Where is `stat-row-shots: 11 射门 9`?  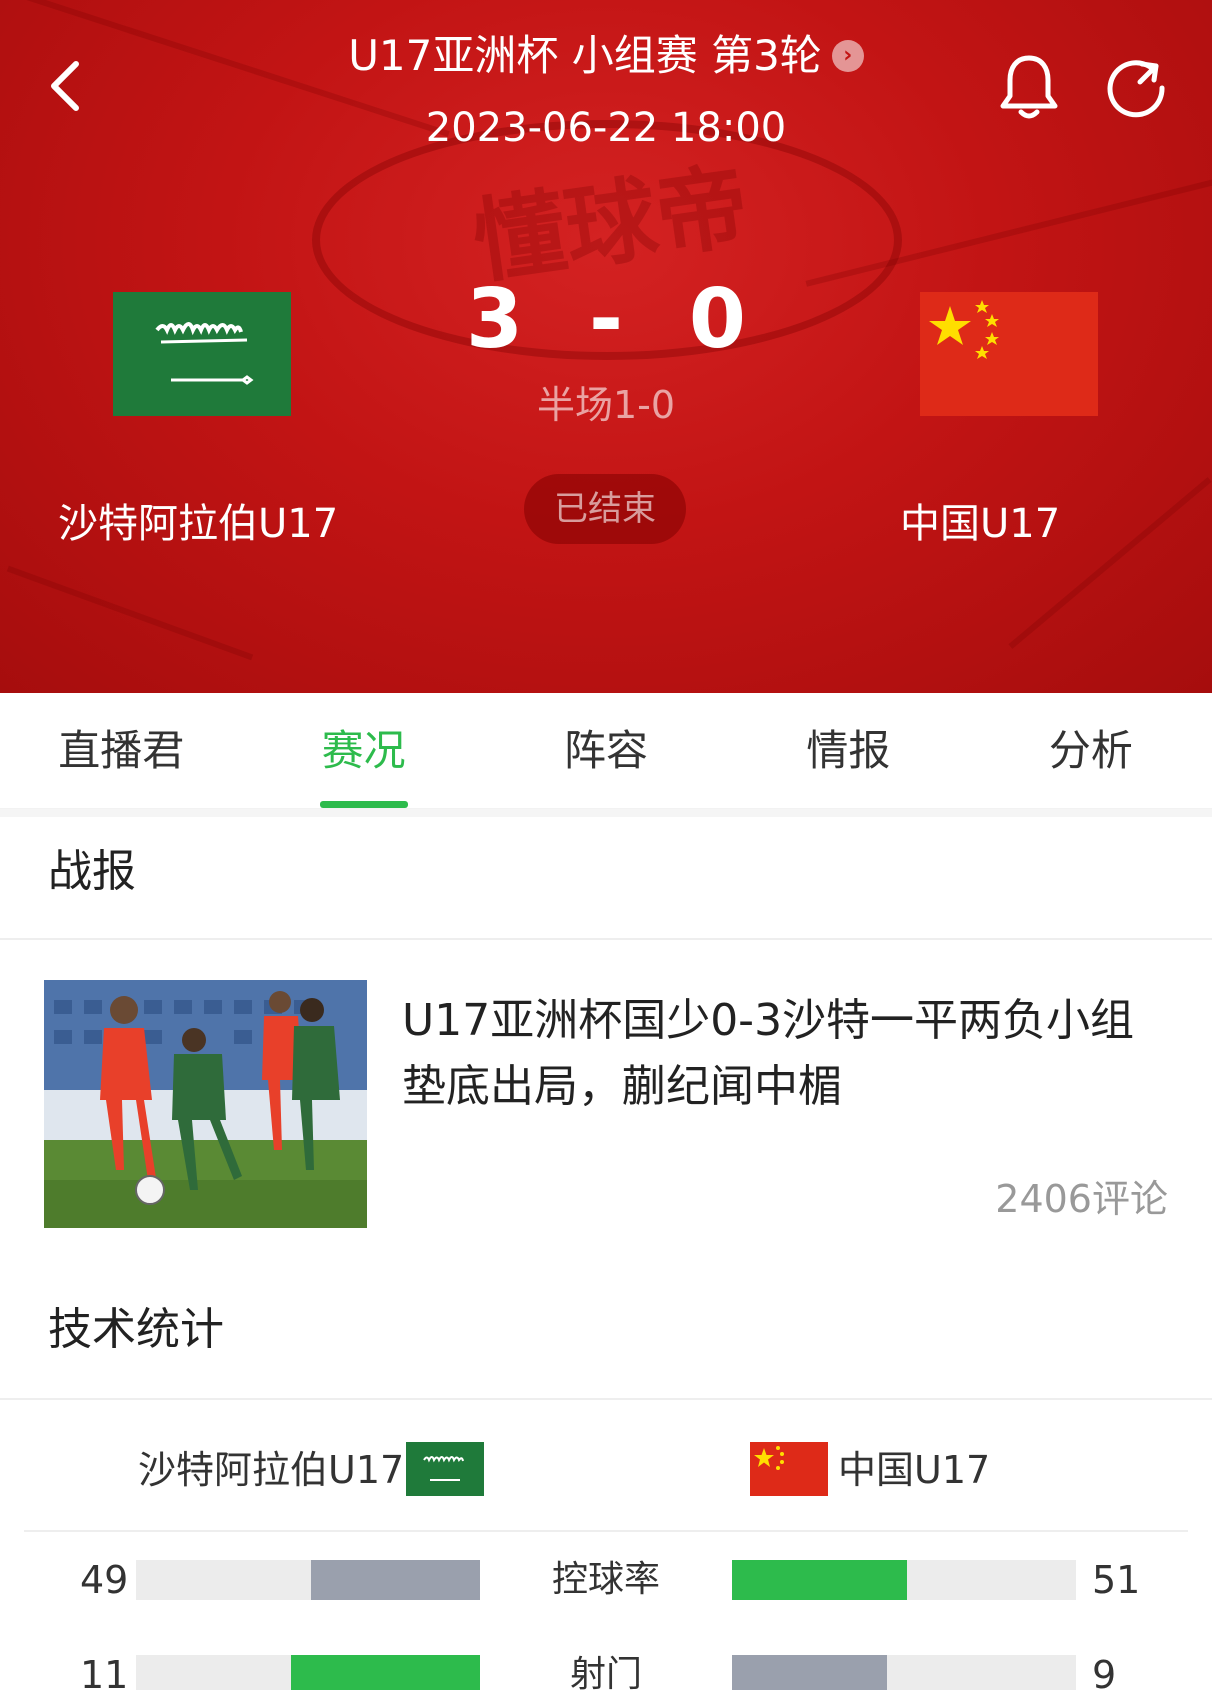
stat-row-shots: 11 射门 9 is located at coordinates (606, 1667).